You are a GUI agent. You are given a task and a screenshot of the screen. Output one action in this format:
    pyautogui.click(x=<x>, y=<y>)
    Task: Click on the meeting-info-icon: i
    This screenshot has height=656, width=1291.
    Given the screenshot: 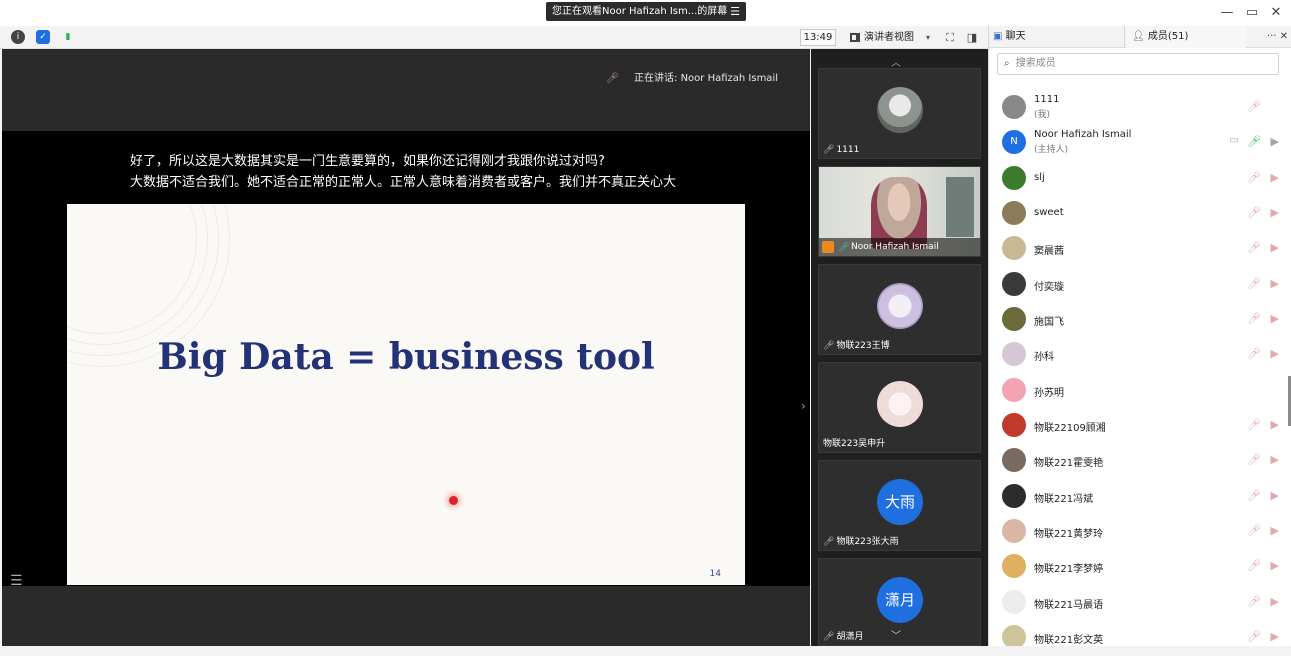 What is the action you would take?
    pyautogui.click(x=18, y=37)
    